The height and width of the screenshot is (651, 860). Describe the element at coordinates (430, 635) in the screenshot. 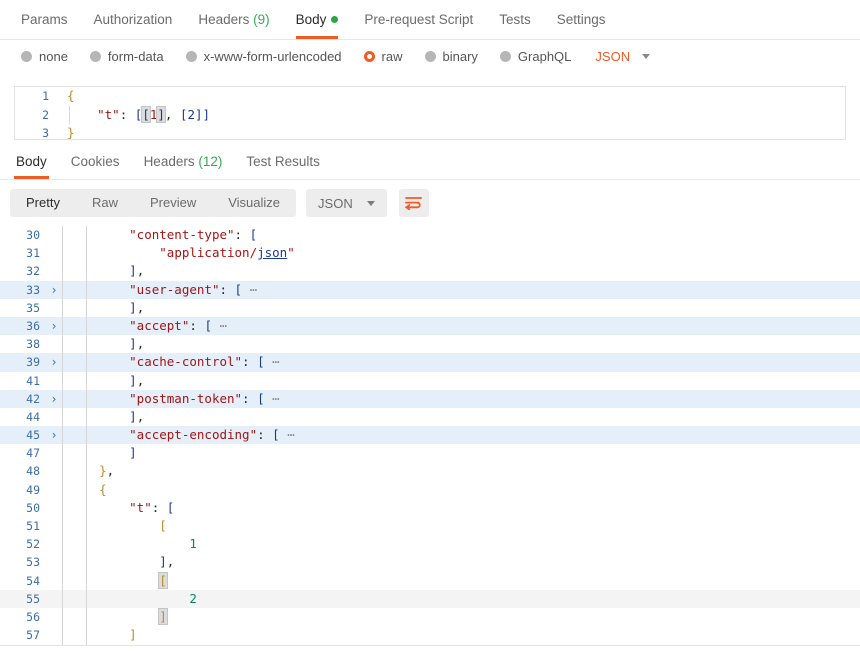

I see `response-code-line: 57 ]` at that location.